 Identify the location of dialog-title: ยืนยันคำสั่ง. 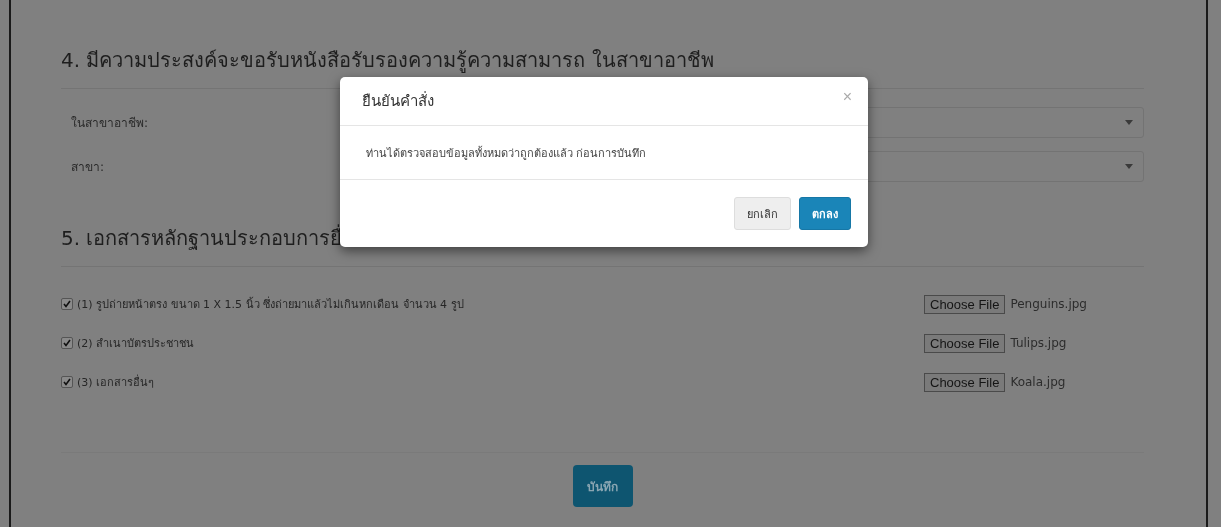
(398, 101).